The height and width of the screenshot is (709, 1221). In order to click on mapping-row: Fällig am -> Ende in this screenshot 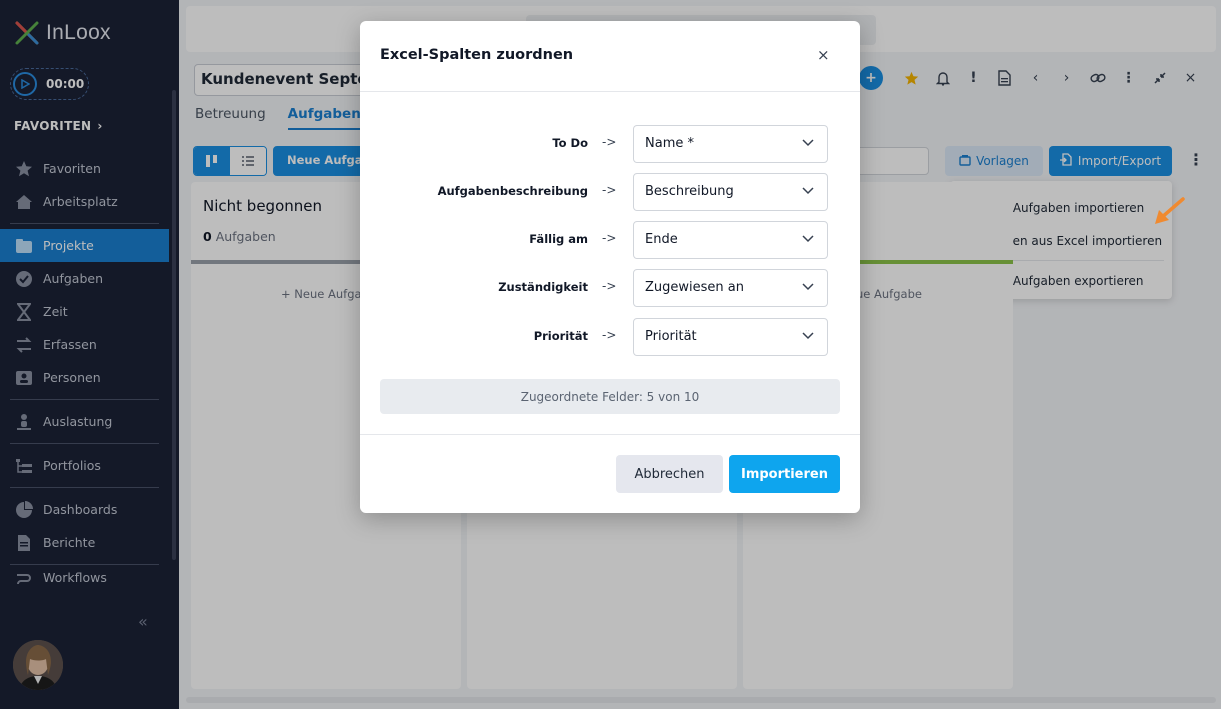, I will do `click(610, 240)`.